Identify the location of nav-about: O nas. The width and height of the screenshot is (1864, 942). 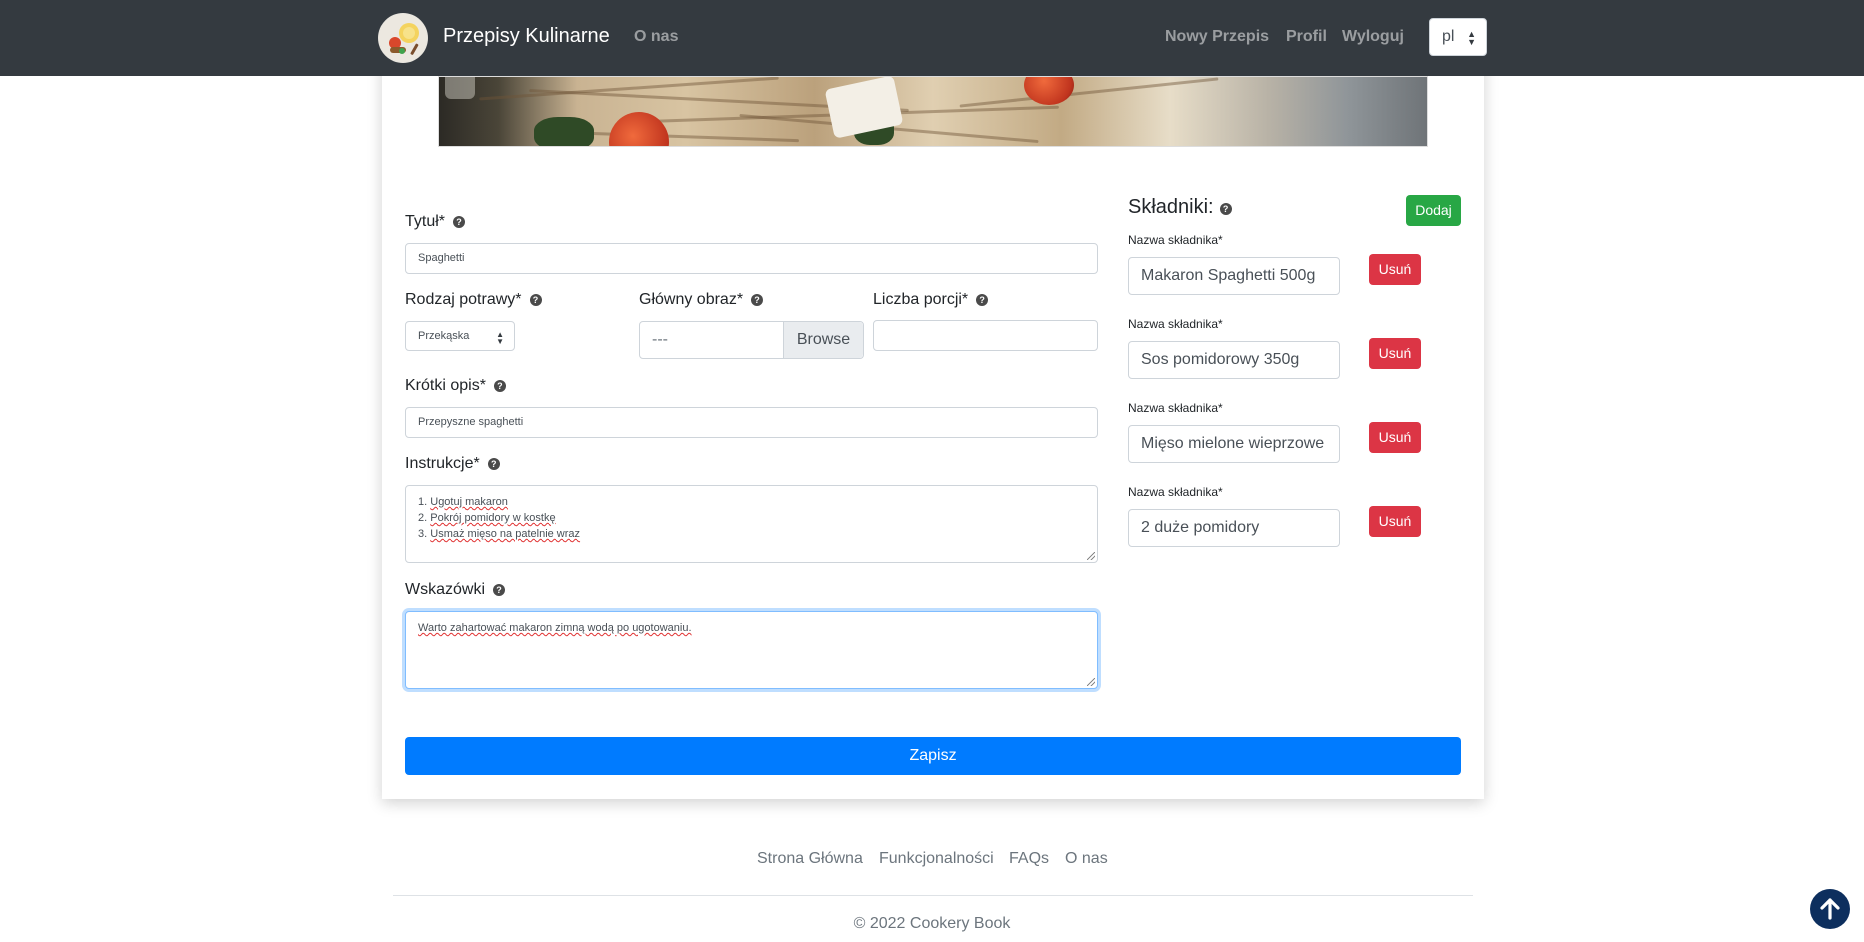
(656, 37).